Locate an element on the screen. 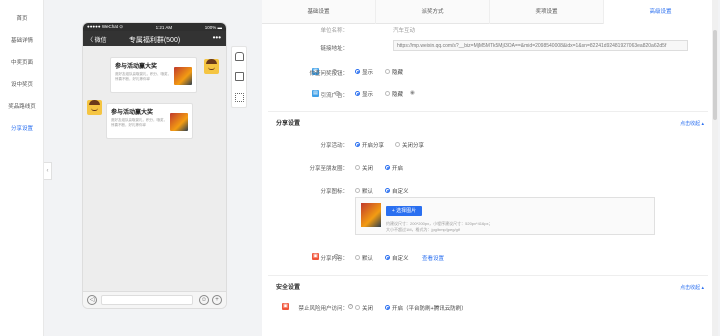 This screenshot has height=336, width=720. share-image-label: 分享图标： is located at coordinates (334, 192).